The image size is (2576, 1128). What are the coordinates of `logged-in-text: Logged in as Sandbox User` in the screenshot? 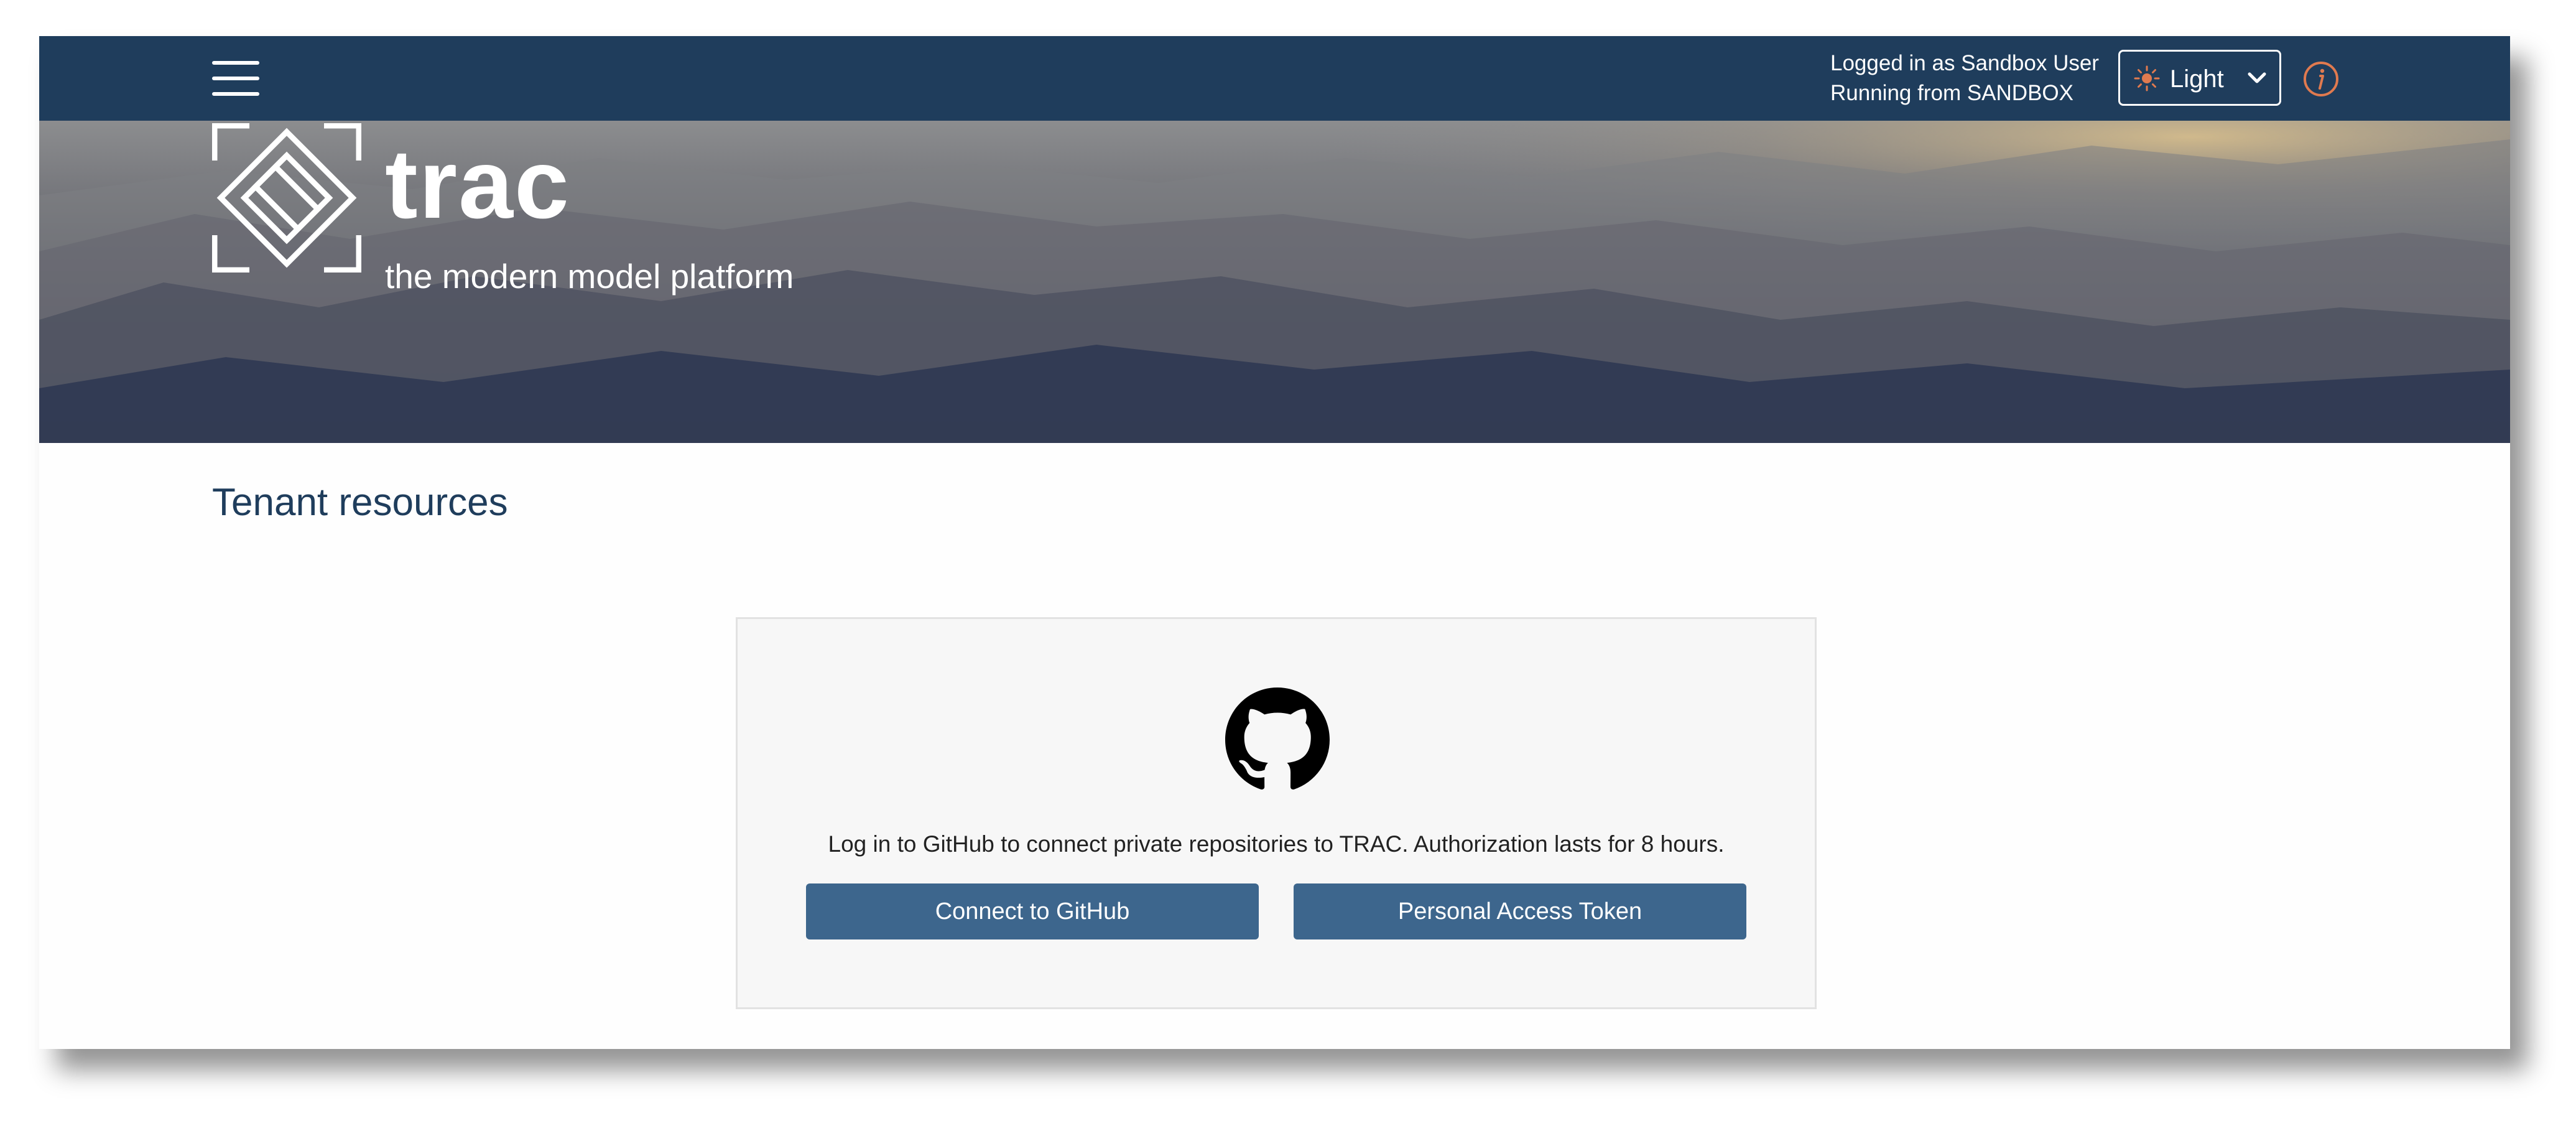 It's located at (1965, 63).